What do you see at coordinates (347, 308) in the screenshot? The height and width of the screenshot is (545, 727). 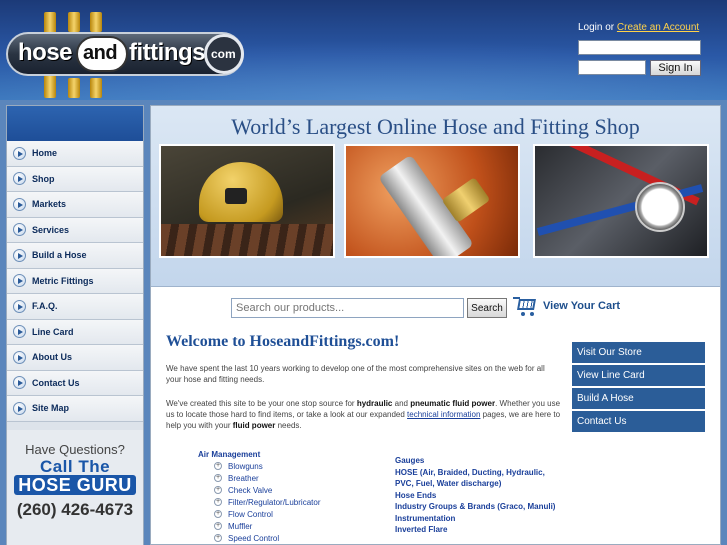 I see `search-input` at bounding box center [347, 308].